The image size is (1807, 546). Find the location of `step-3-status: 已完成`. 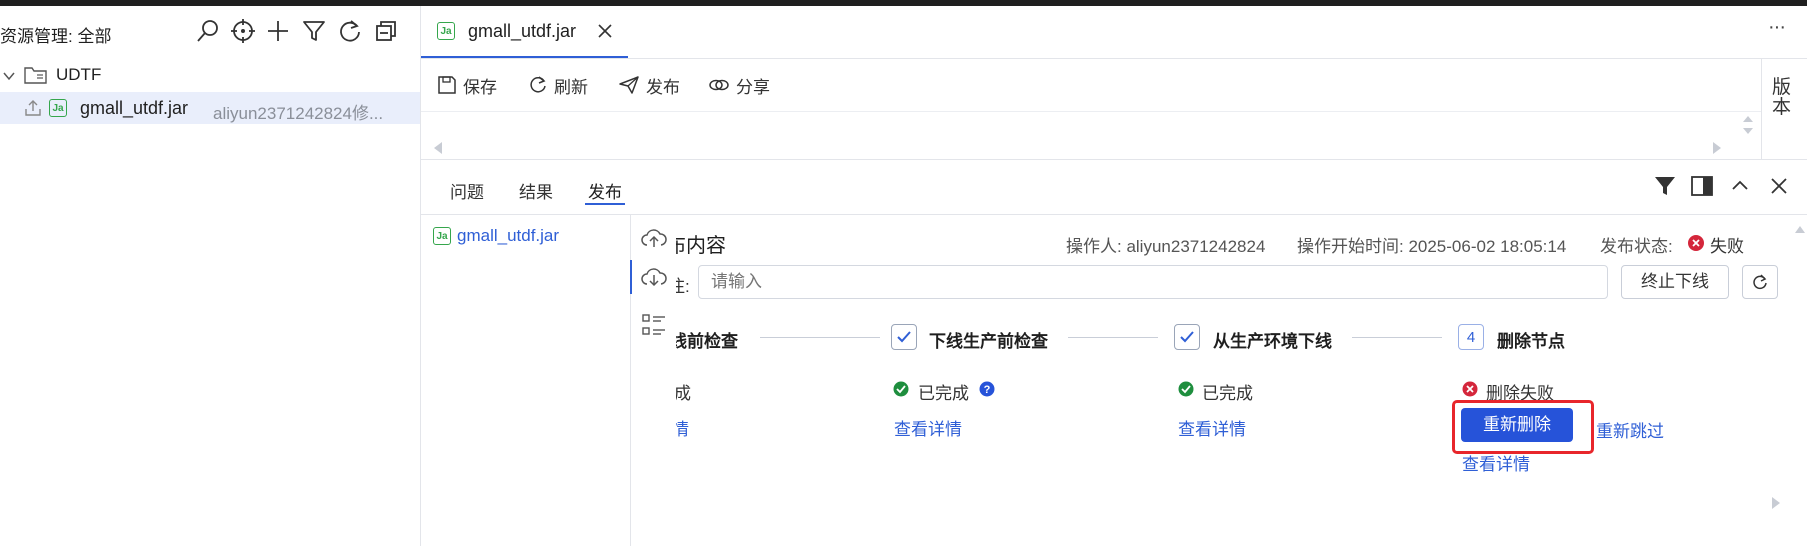

step-3-status: 已完成 is located at coordinates (1227, 393).